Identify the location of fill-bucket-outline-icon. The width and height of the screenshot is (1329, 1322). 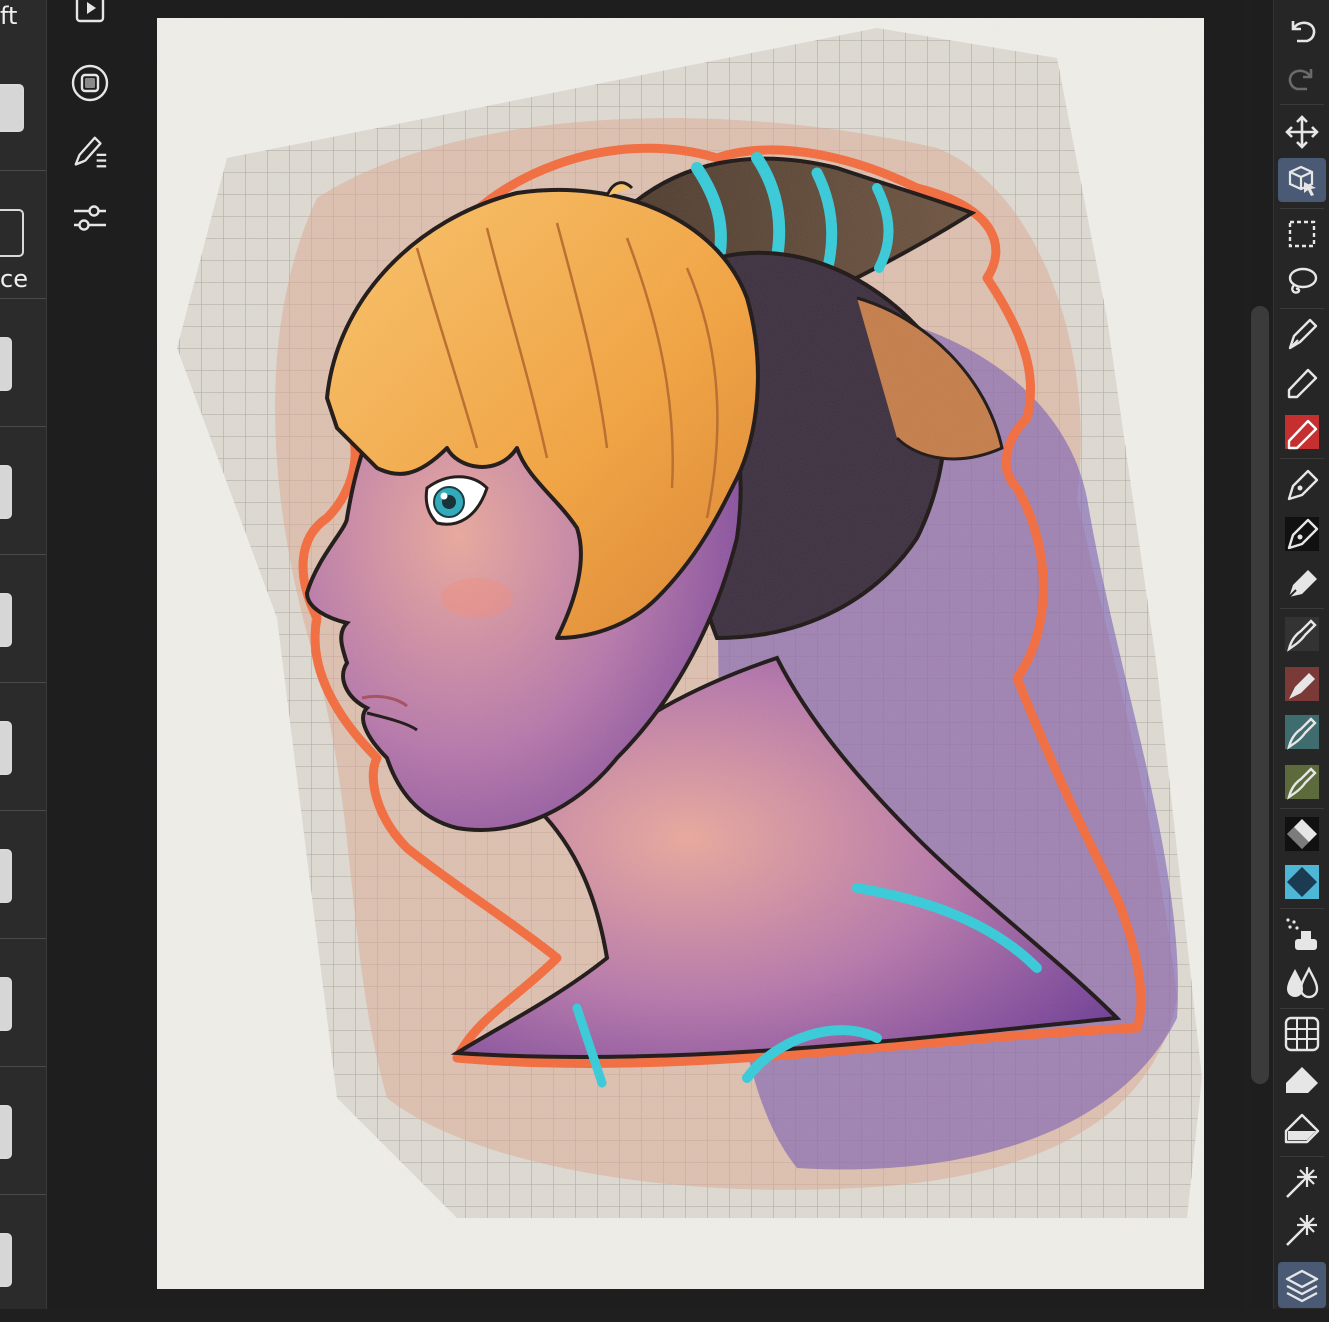
(1302, 1130).